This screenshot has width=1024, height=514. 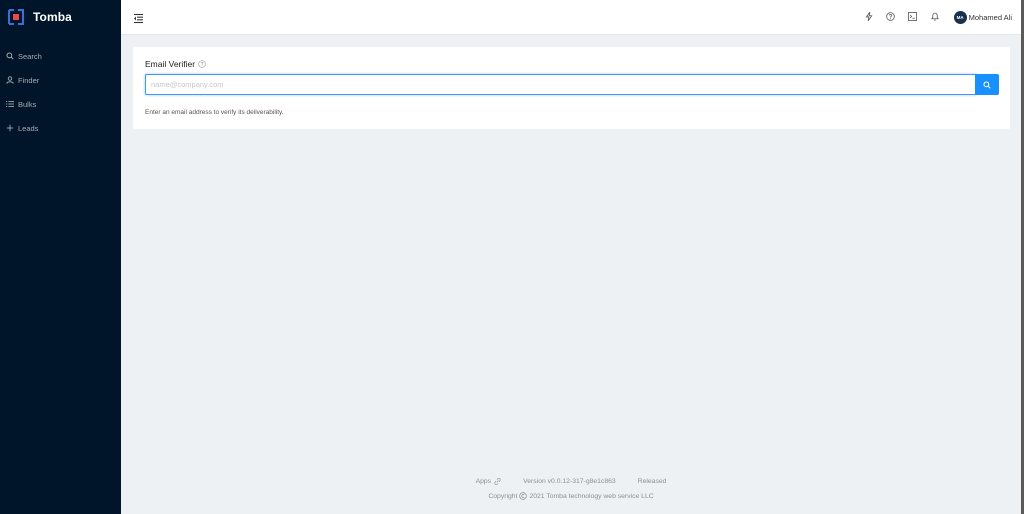 What do you see at coordinates (890, 16) in the screenshot?
I see `question-icon` at bounding box center [890, 16].